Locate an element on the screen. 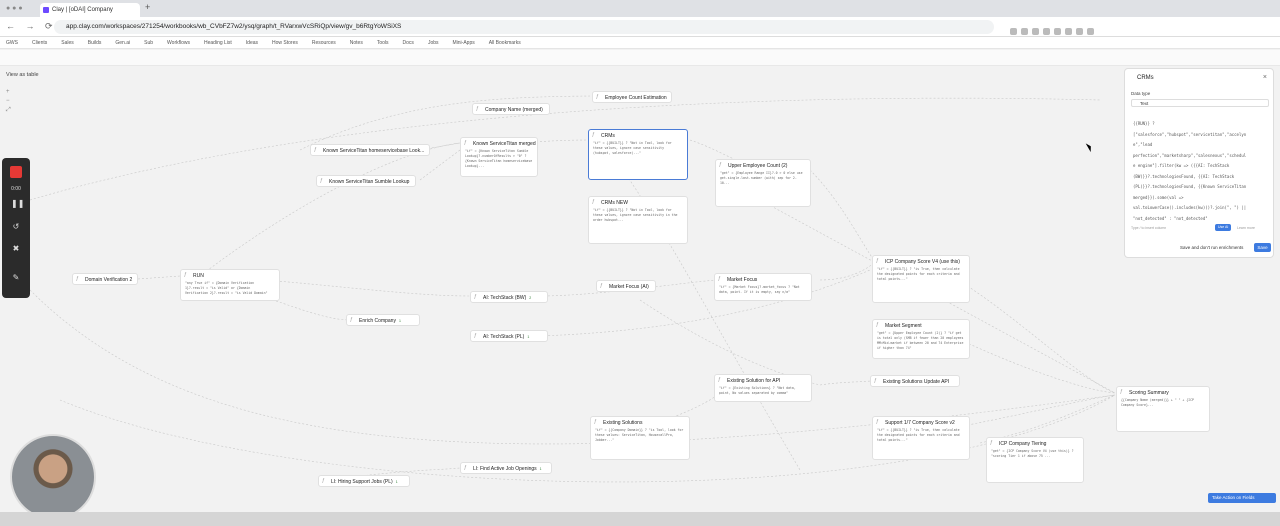  data-type-select: Text is located at coordinates (1200, 103).